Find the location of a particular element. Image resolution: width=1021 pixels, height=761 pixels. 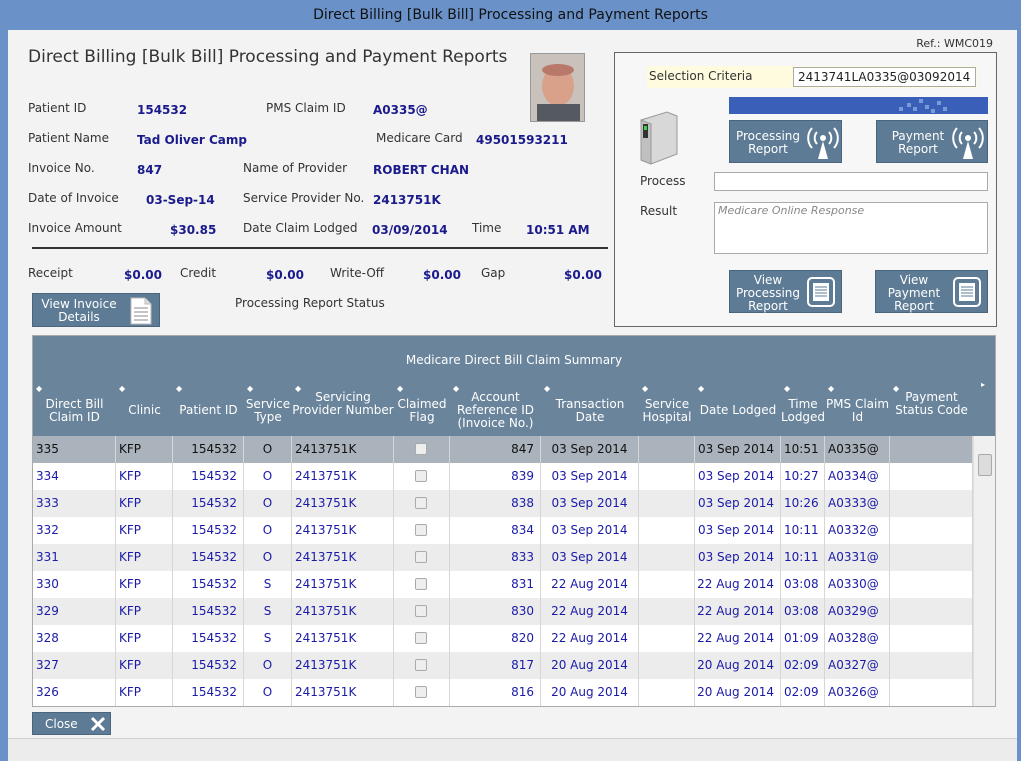

column-header: Claimed Flag is located at coordinates (422, 411).